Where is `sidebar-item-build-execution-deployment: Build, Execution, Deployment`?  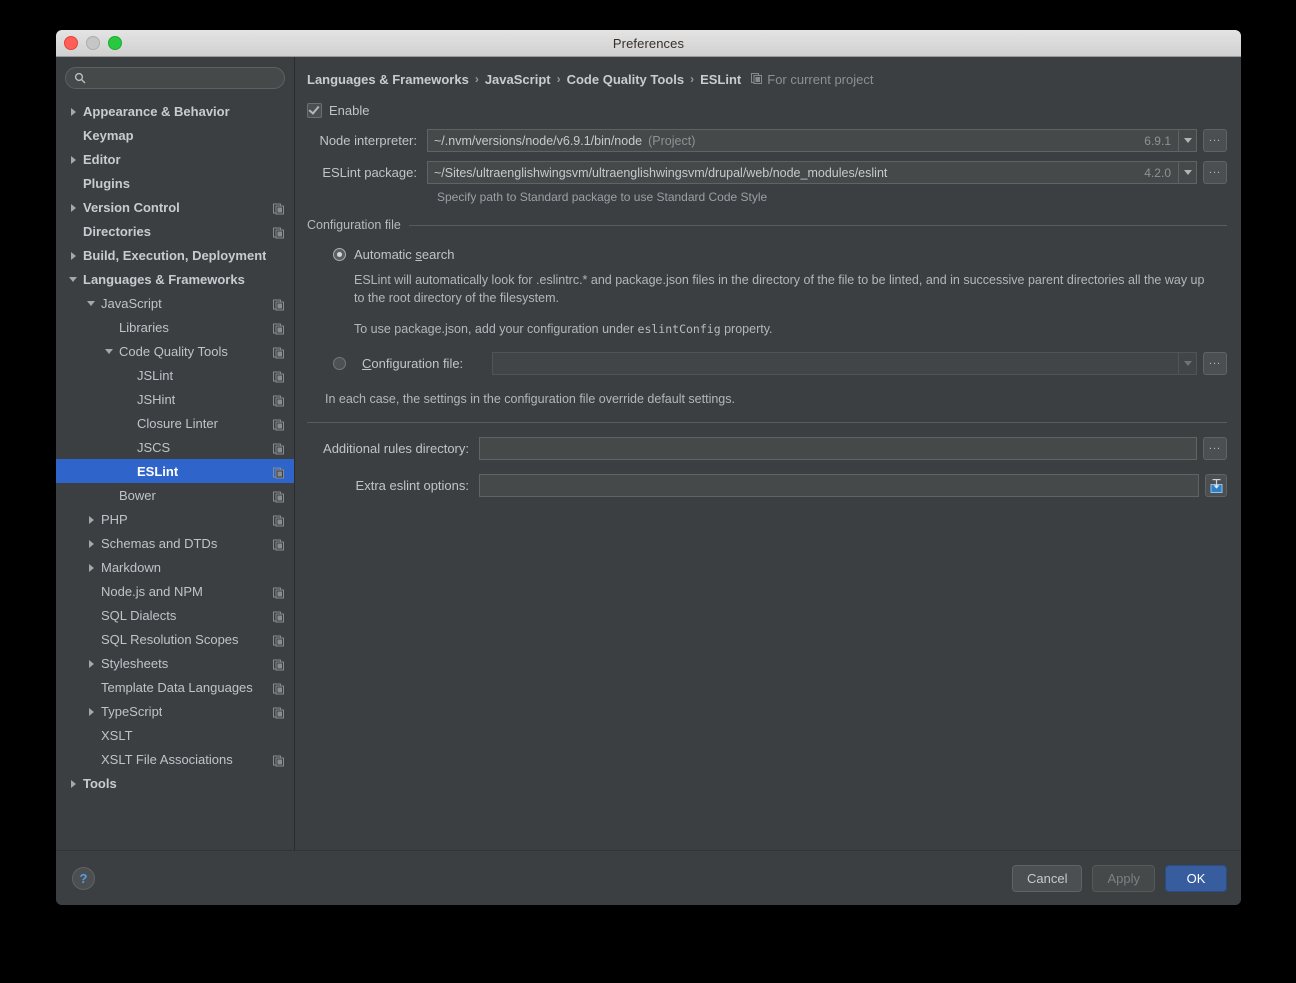 sidebar-item-build-execution-deployment: Build, Execution, Deployment is located at coordinates (175, 255).